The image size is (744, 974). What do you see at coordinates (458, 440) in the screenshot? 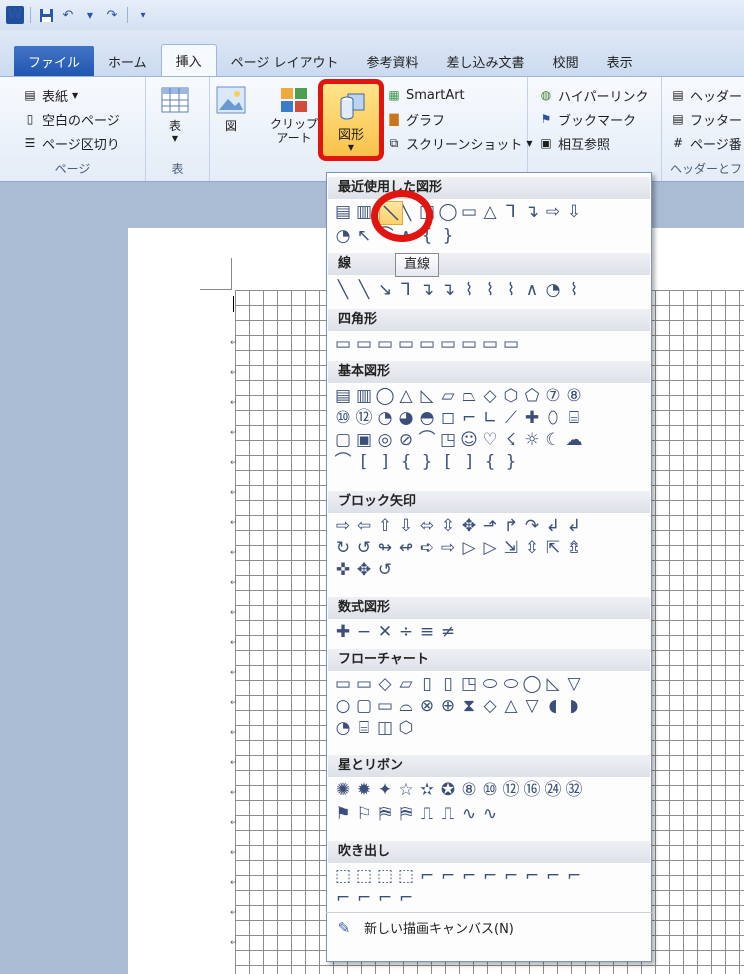
I see `shape-row-basic: ▢ ▣ ◎ ⊘ ⌒ ◳ ☺ ♡ ☇ ☼ ☾ ☁` at bounding box center [458, 440].